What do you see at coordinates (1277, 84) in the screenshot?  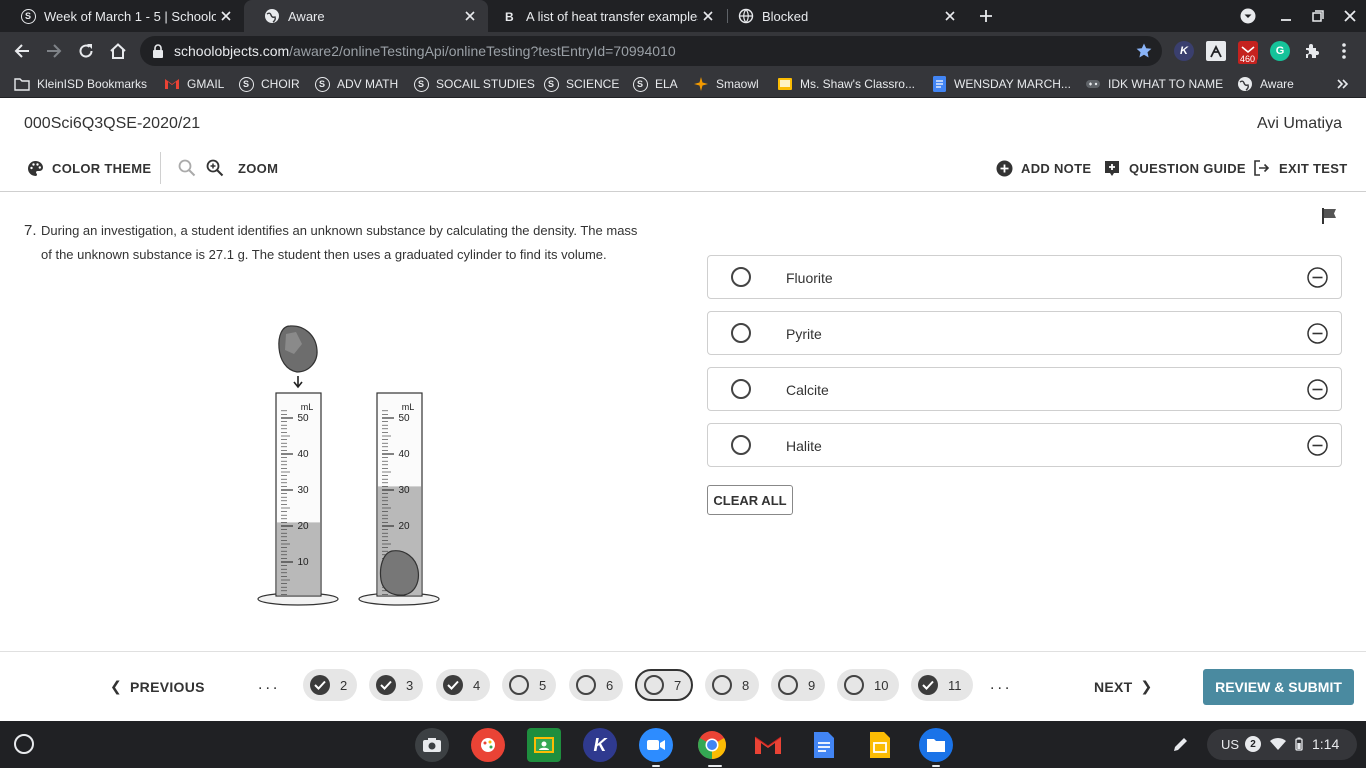 I see `bookmark-label: Aware` at bounding box center [1277, 84].